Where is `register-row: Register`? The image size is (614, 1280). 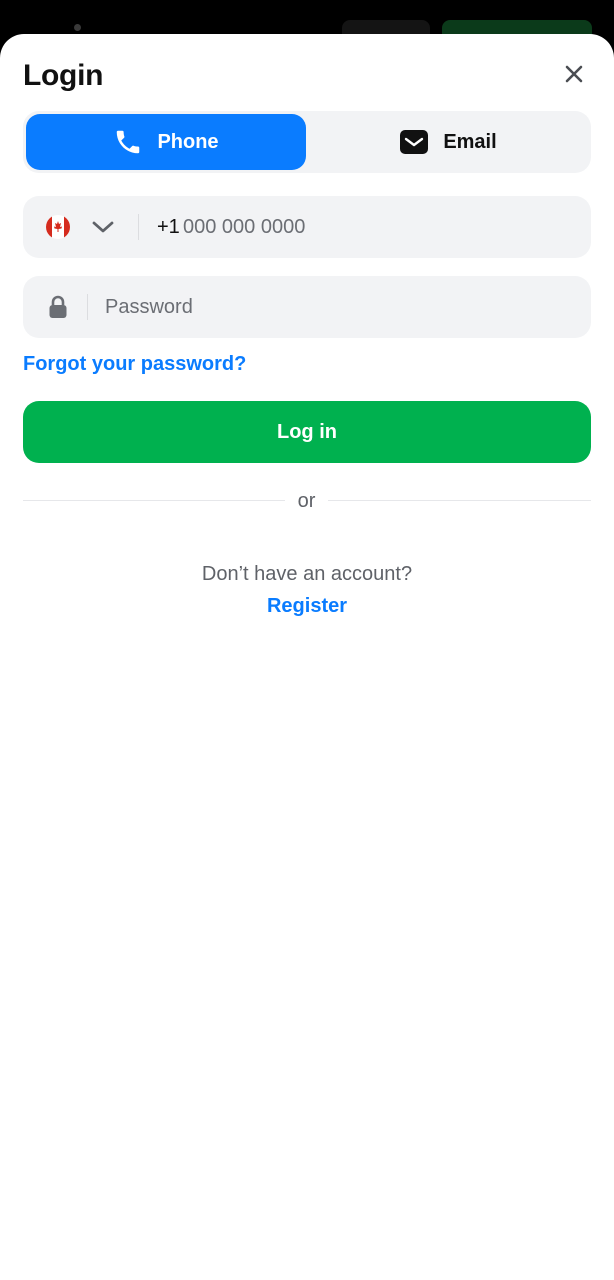 register-row: Register is located at coordinates (307, 606).